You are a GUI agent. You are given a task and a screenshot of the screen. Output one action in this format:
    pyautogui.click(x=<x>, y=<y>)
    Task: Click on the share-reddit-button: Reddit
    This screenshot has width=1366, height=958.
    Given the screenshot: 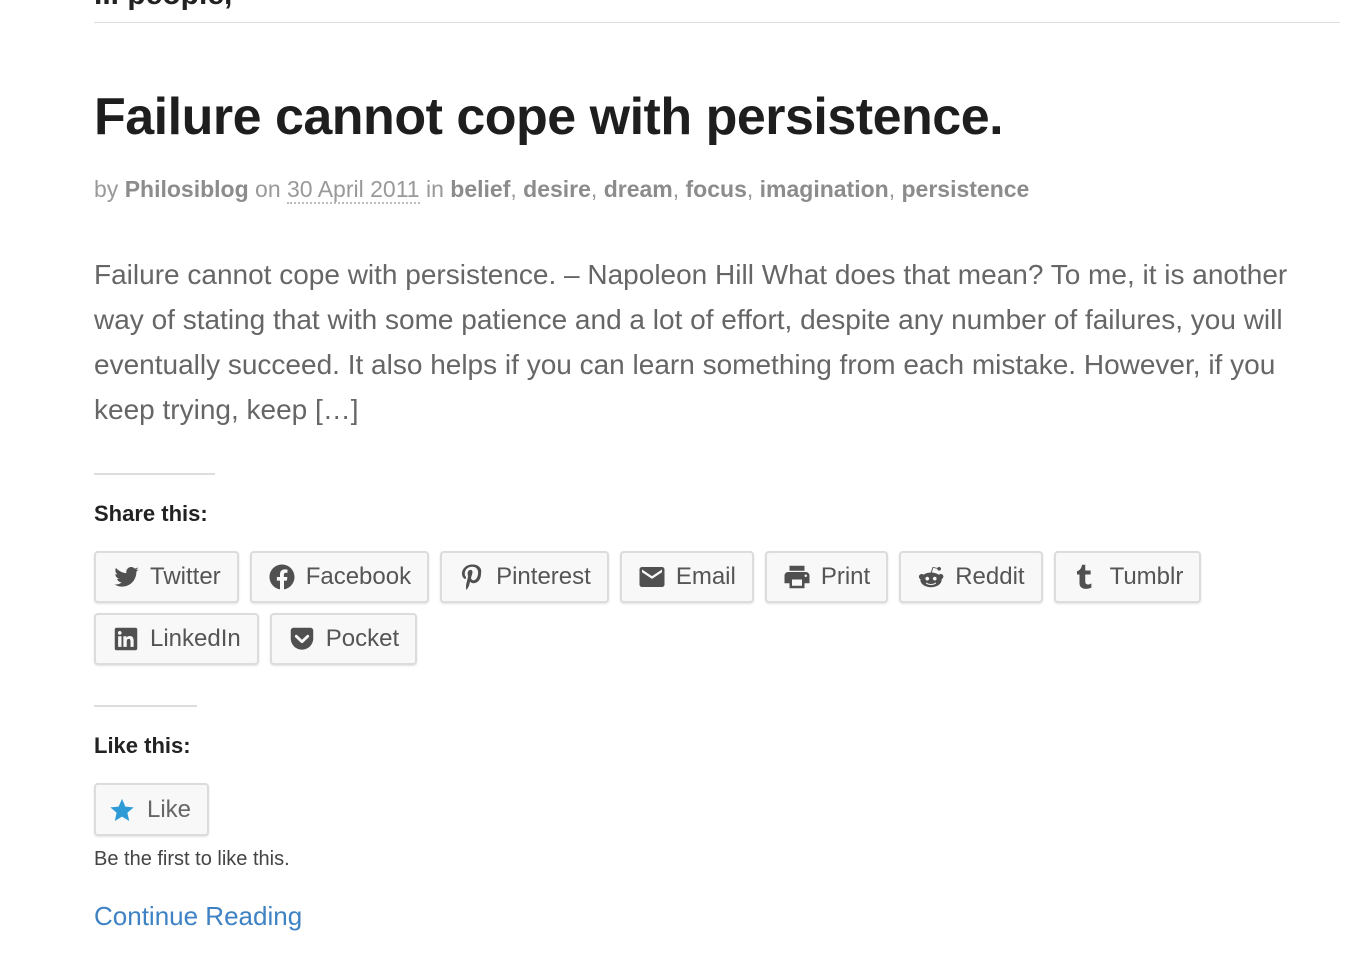 What is the action you would take?
    pyautogui.click(x=971, y=577)
    